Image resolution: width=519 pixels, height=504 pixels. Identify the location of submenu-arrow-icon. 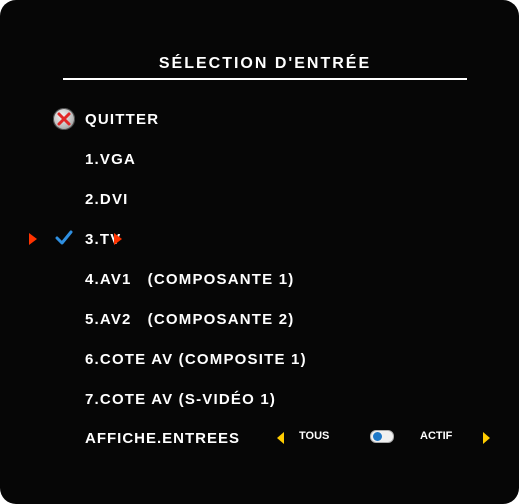
(118, 239).